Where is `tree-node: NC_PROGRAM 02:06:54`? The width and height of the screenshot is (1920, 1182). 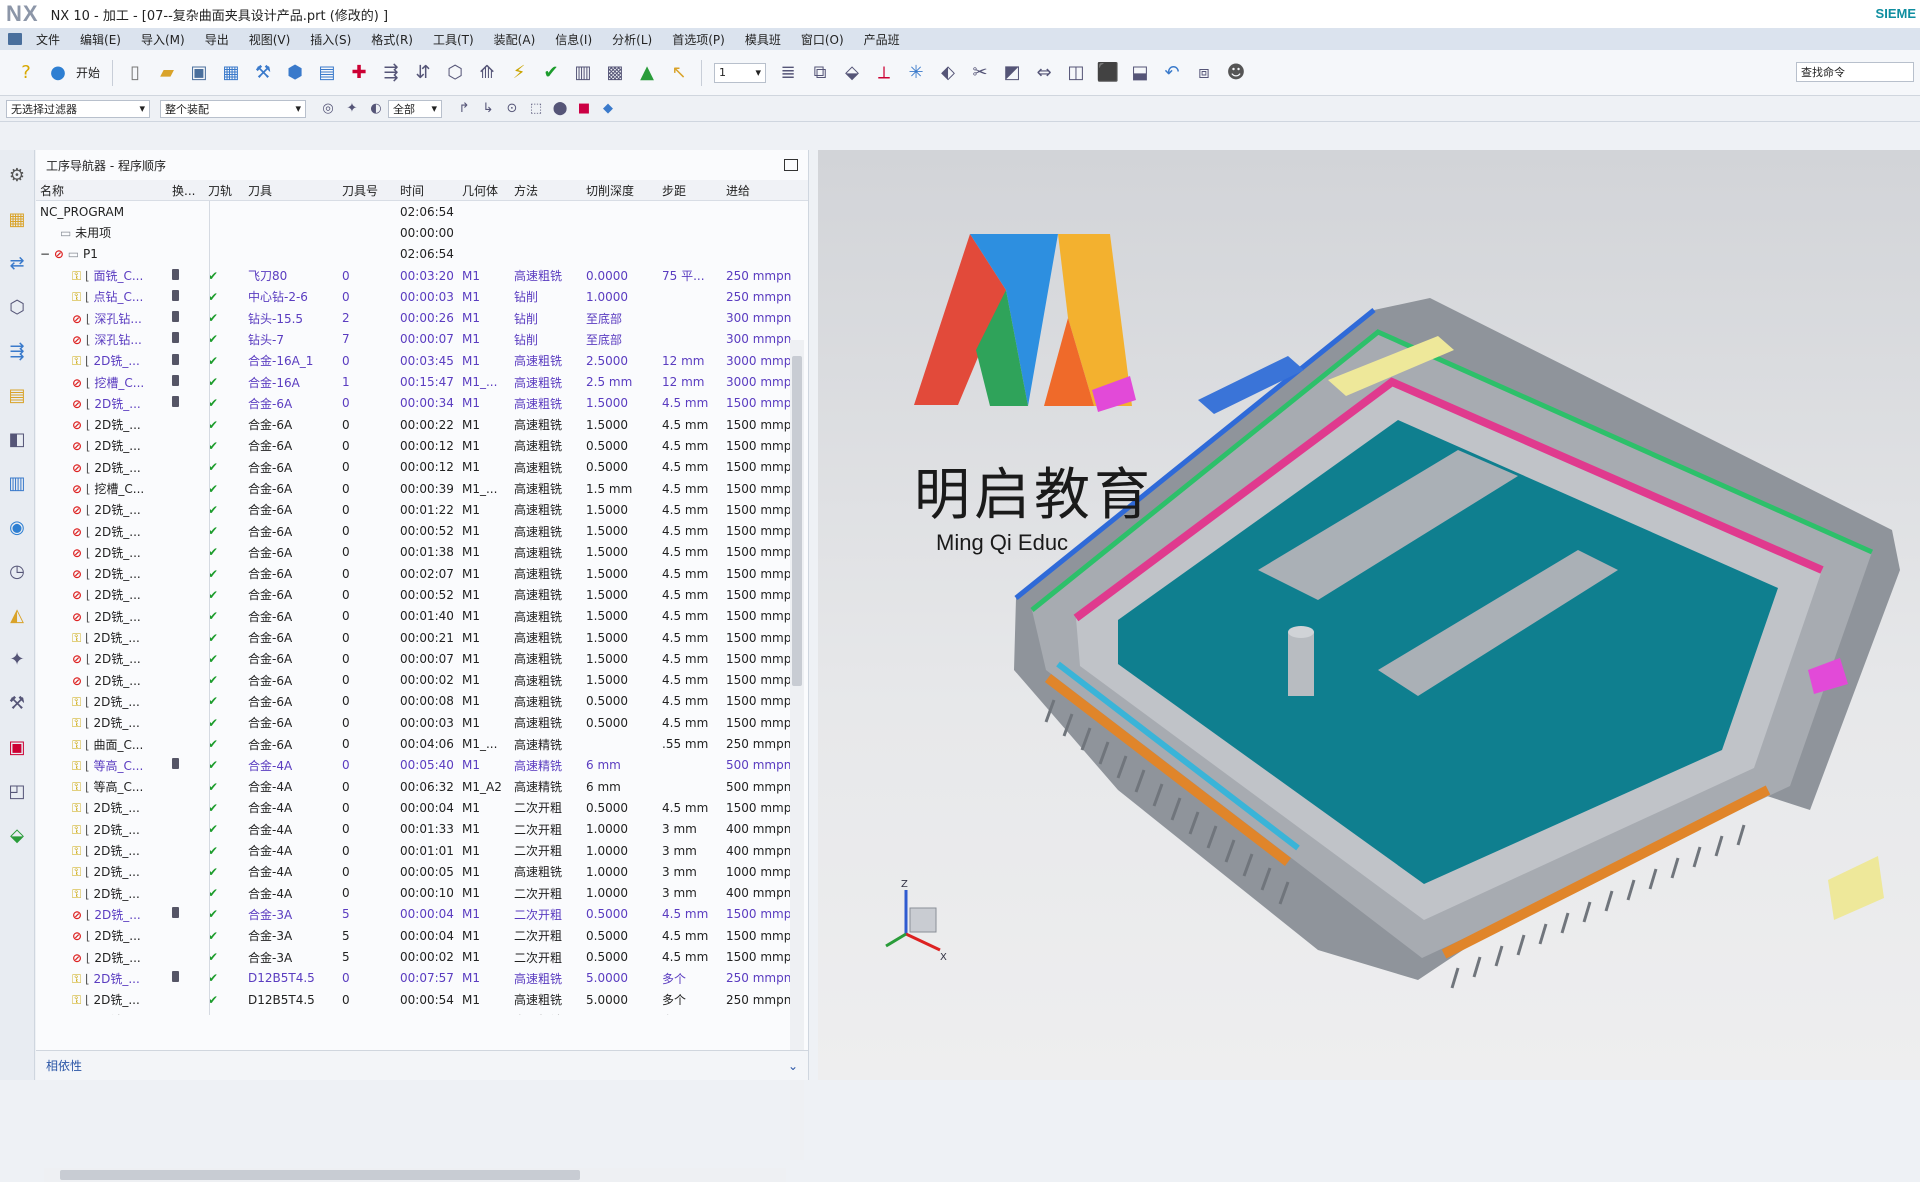 tree-node: NC_PROGRAM 02:06:54 is located at coordinates (422, 211).